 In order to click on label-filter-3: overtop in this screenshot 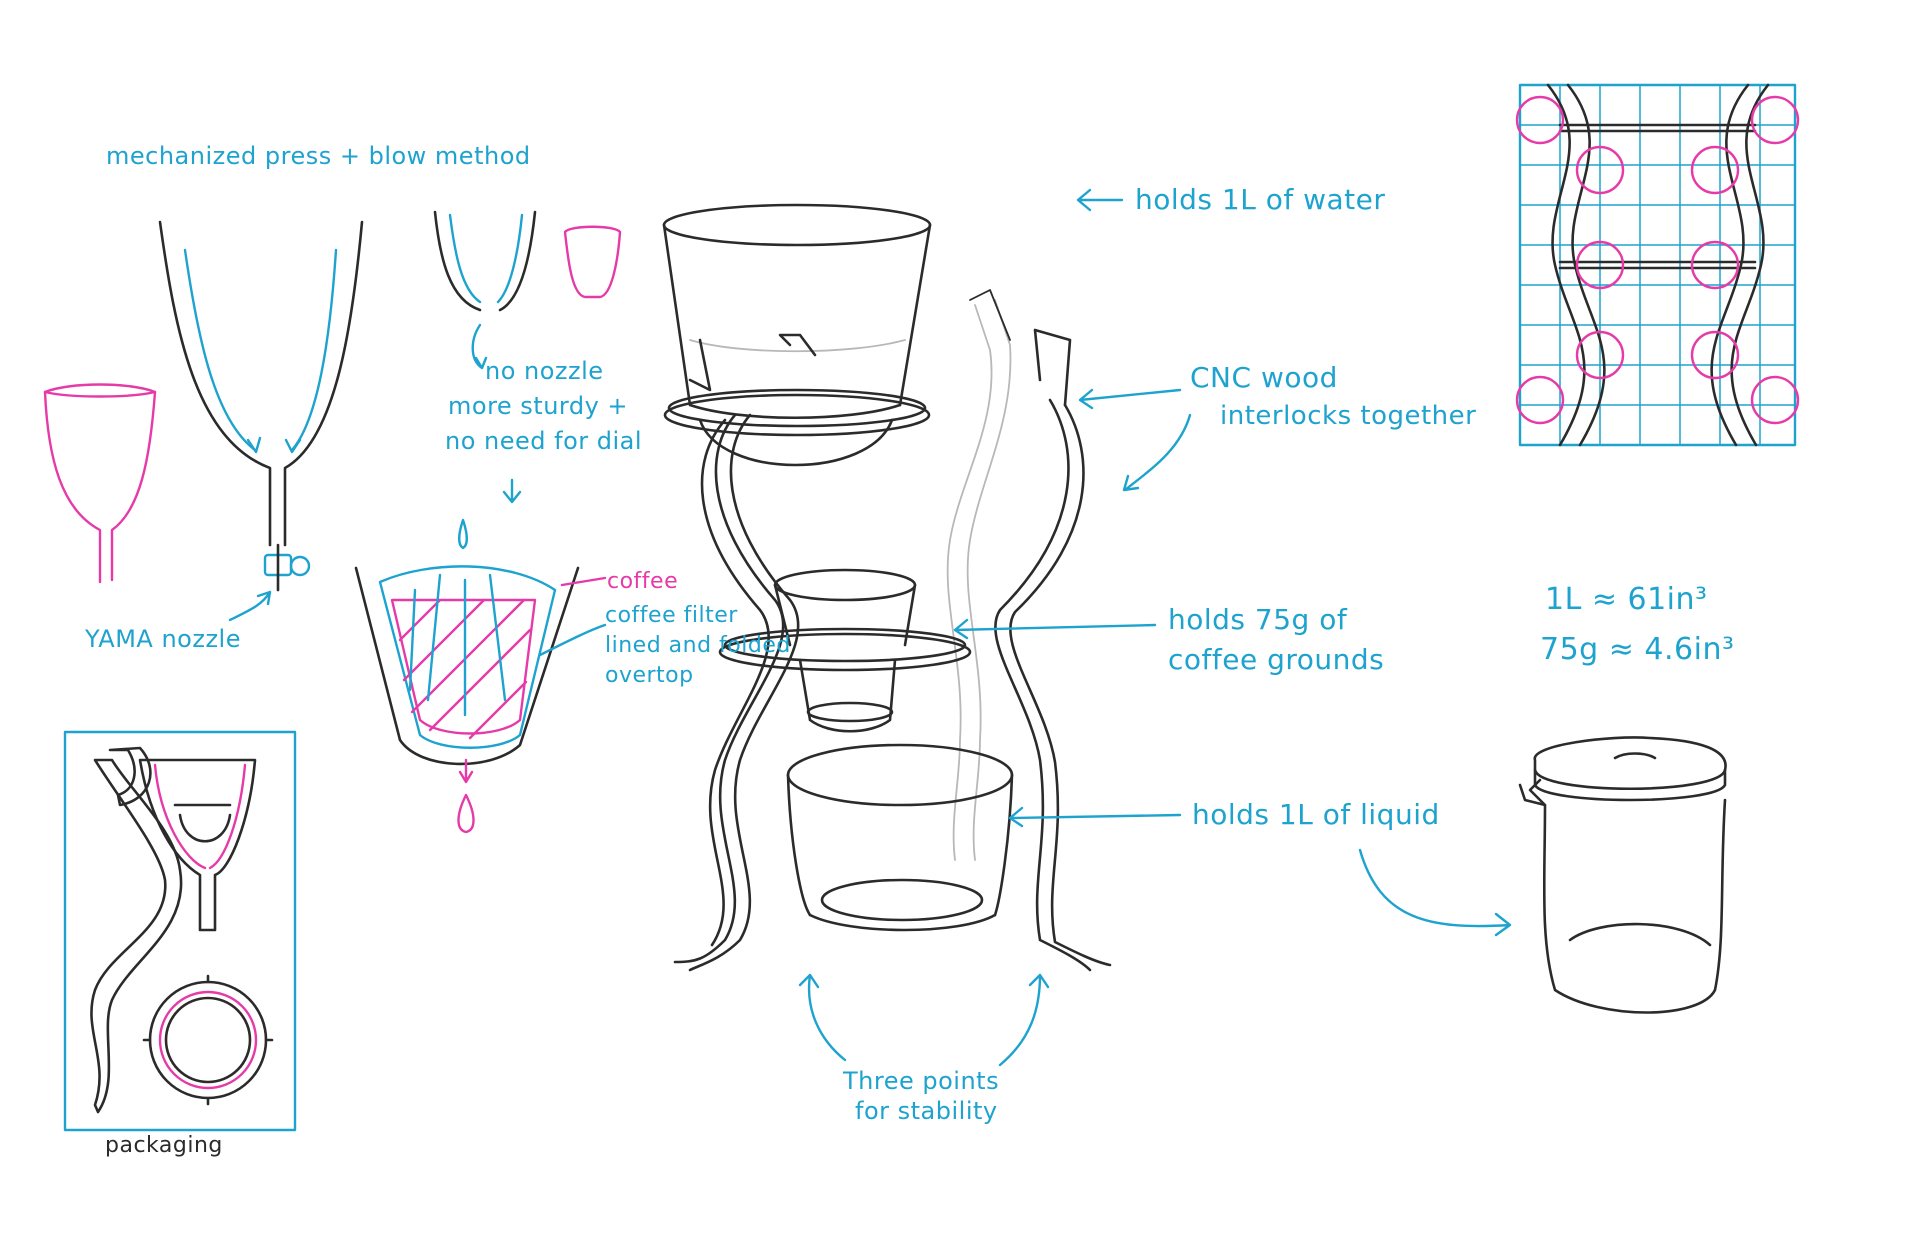, I will do `click(649, 675)`.